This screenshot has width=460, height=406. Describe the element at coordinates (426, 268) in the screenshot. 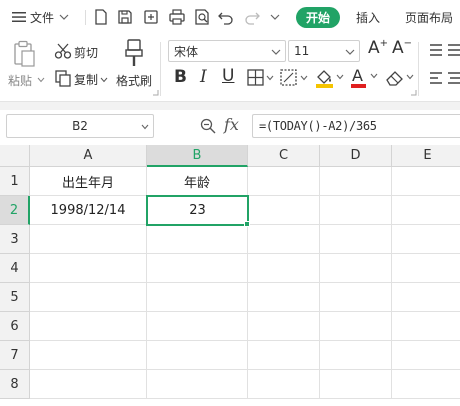

I see `cell-e4` at that location.